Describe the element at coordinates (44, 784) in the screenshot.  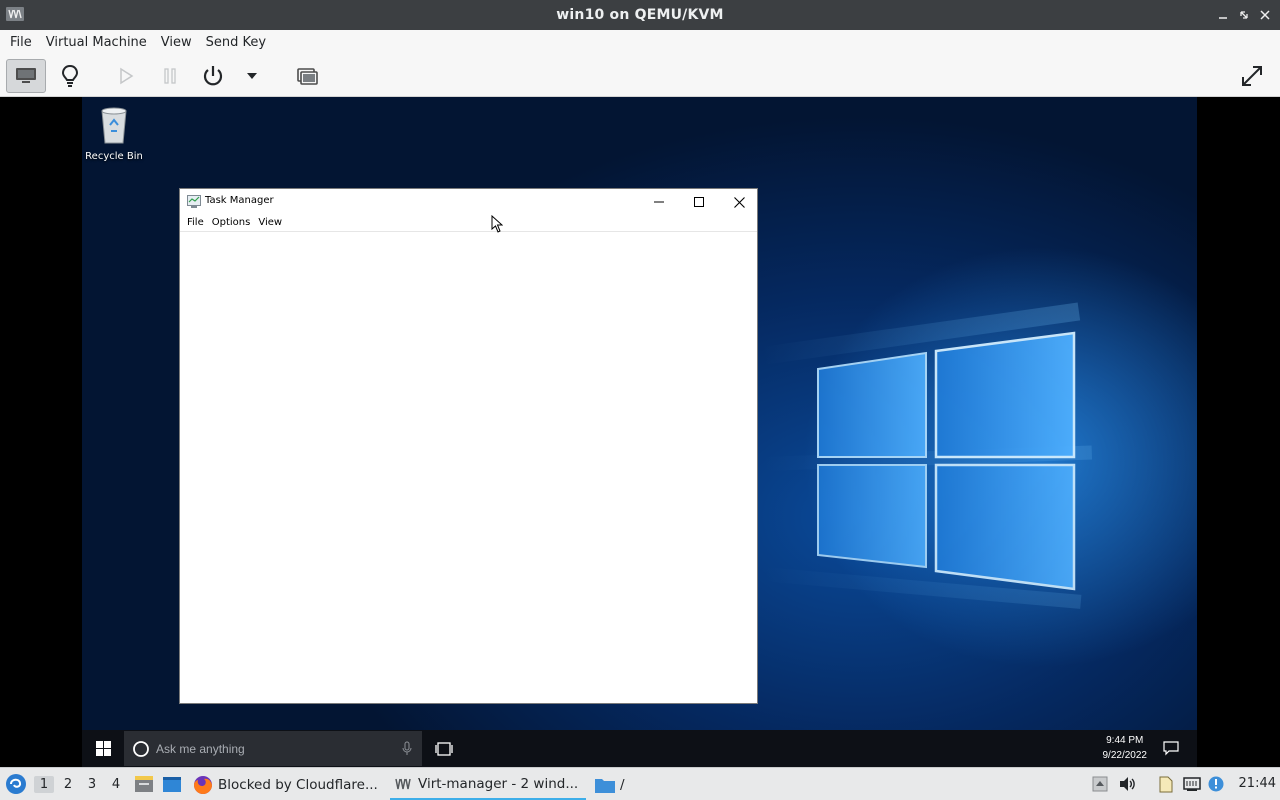
I see `workspace-1: 1` at that location.